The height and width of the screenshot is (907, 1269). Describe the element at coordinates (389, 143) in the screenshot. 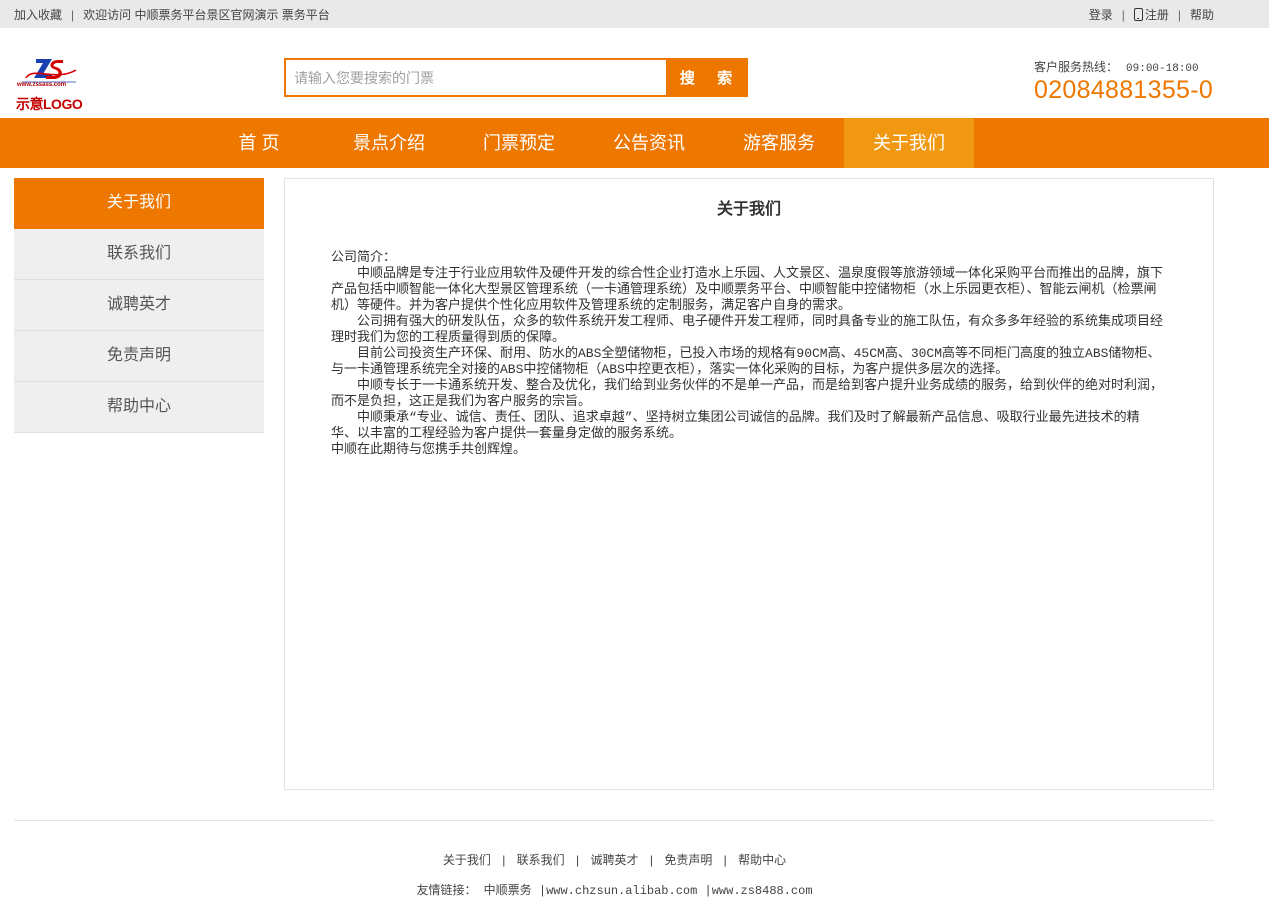

I see `nav-item-attractions: 景点介绍` at that location.